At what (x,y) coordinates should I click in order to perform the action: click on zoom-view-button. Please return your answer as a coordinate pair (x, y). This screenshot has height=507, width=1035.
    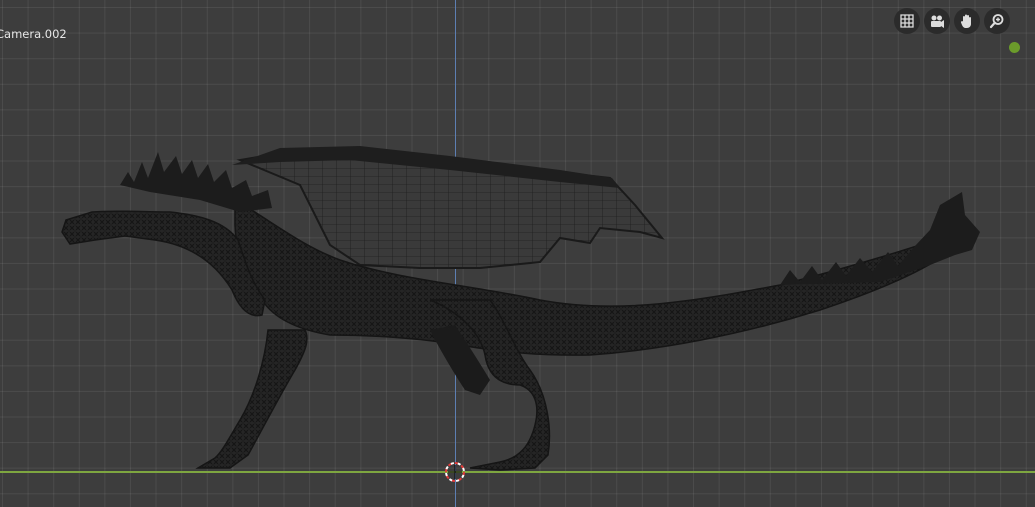
    Looking at the image, I should click on (997, 21).